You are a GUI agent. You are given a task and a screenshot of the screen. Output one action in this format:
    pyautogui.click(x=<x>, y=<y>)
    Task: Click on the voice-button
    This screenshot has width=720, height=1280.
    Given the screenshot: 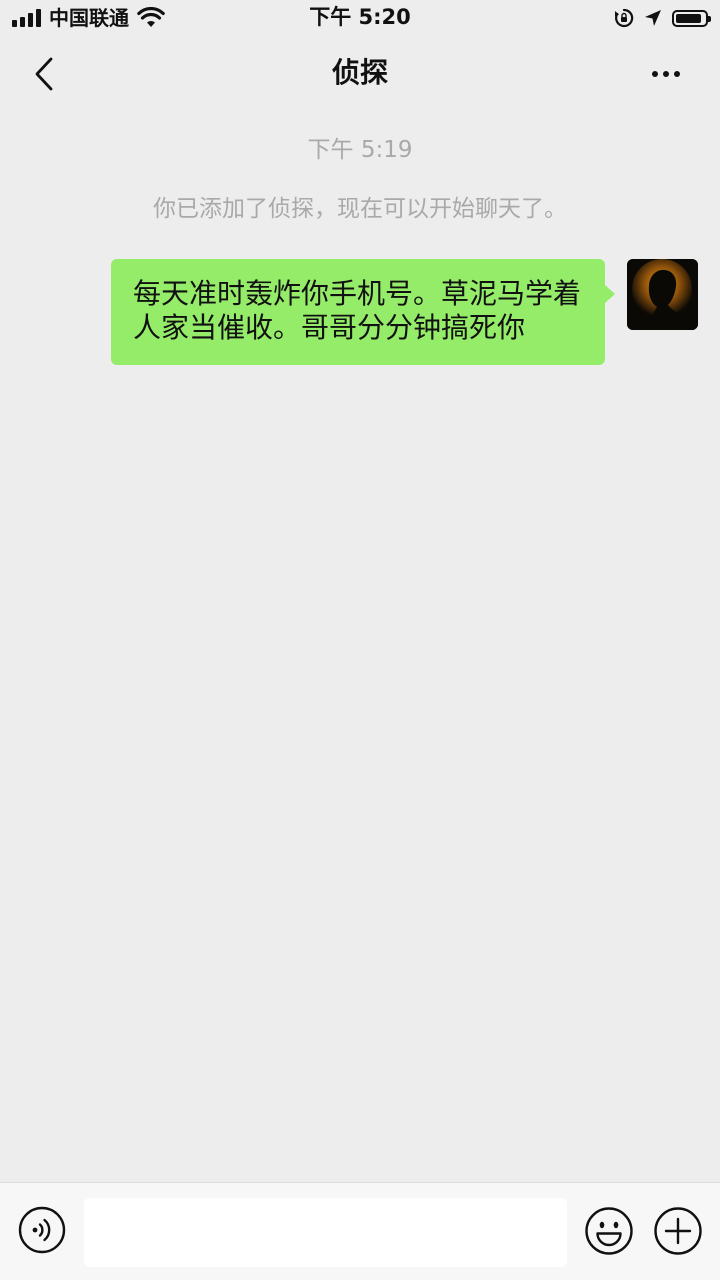 What is the action you would take?
    pyautogui.click(x=42, y=1230)
    